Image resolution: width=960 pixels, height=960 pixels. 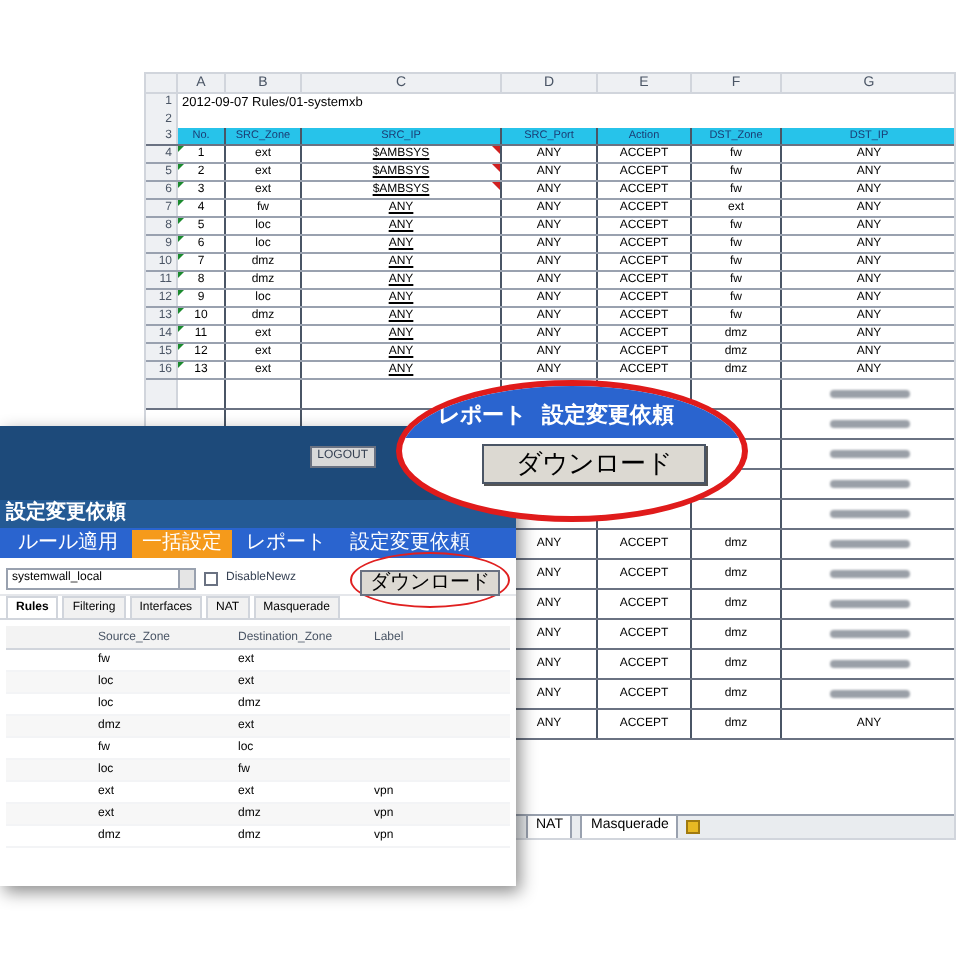 I want to click on nav-tab: レポート, so click(x=482, y=415).